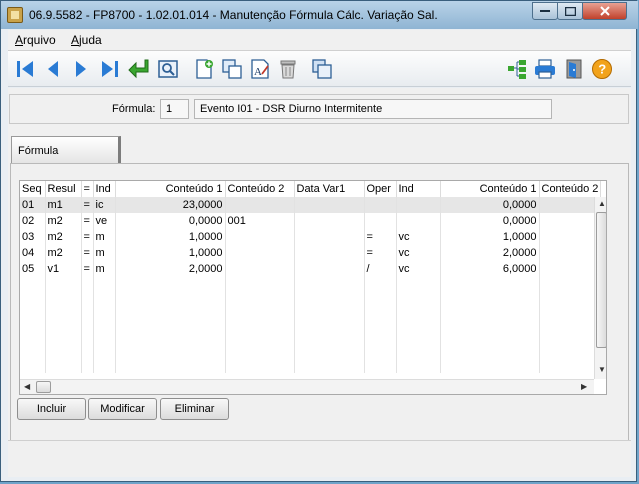 The image size is (639, 484). What do you see at coordinates (307, 386) in the screenshot?
I see `horizontal-scrollbar: ◀ ▶` at bounding box center [307, 386].